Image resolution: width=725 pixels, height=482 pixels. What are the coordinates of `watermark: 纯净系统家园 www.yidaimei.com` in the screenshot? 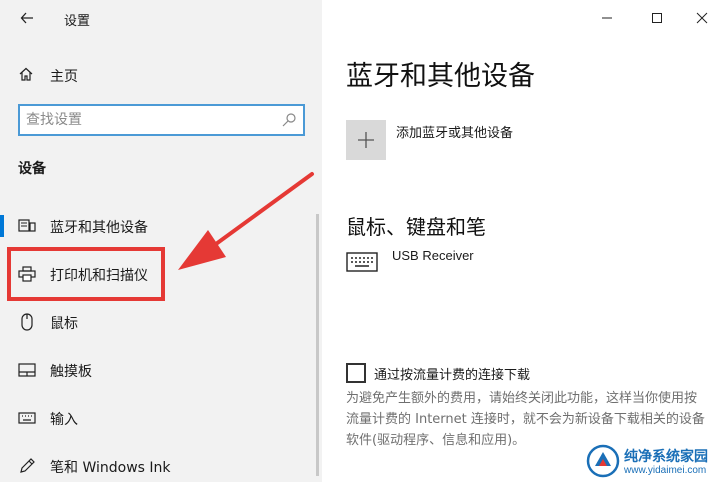 It's located at (652, 461).